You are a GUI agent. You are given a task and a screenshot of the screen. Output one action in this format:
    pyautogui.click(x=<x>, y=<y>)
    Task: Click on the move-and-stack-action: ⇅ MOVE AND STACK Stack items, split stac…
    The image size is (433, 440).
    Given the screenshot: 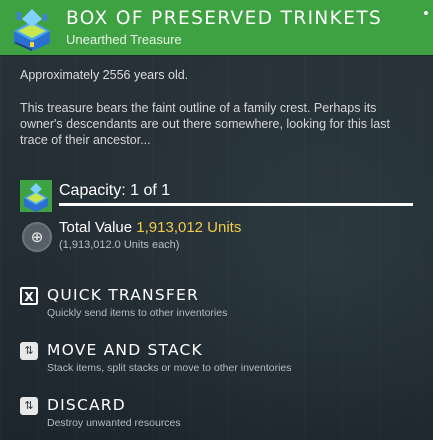 What is the action you would take?
    pyautogui.click(x=217, y=361)
    